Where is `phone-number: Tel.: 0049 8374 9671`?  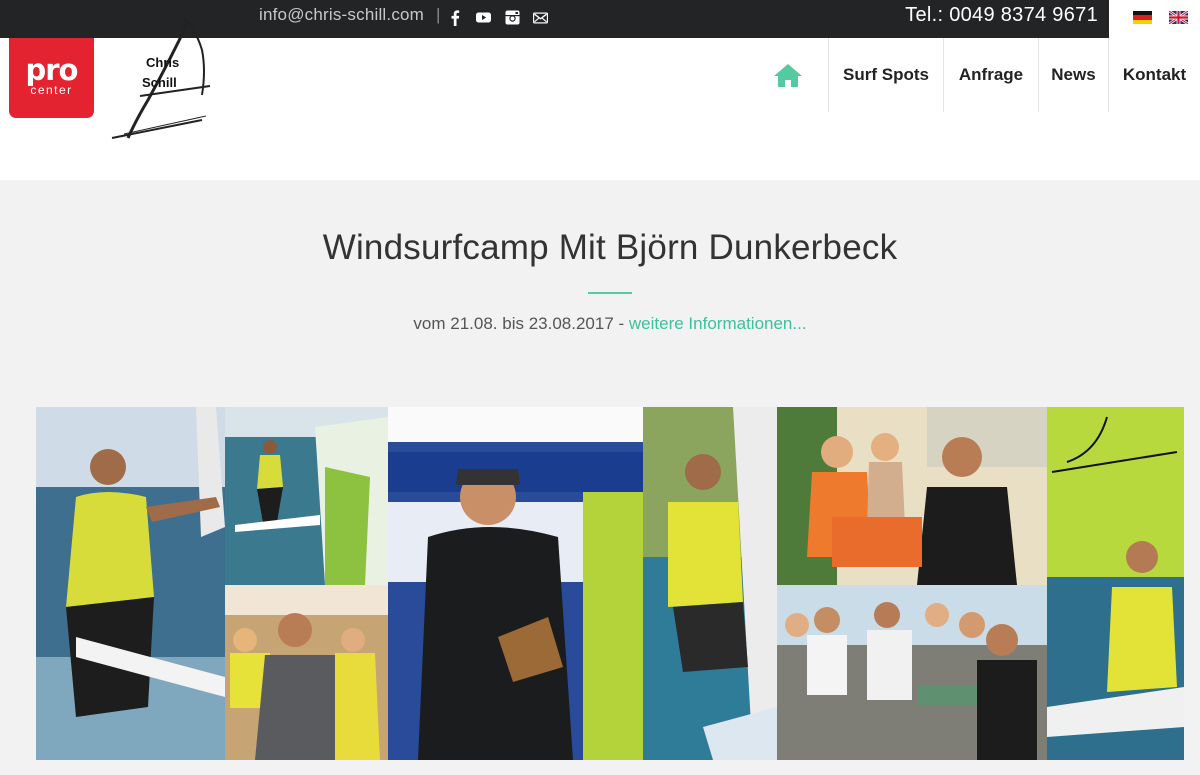
phone-number: Tel.: 0049 8374 9671 is located at coordinates (1001, 15).